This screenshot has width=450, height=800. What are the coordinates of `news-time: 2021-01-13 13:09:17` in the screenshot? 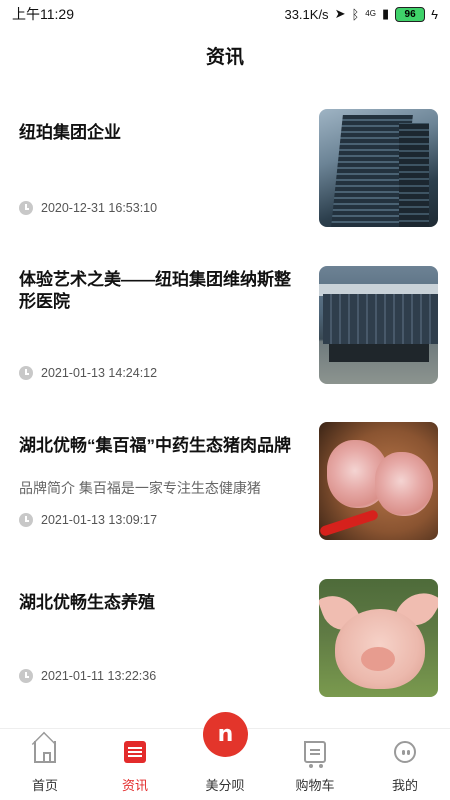 It's located at (88, 520).